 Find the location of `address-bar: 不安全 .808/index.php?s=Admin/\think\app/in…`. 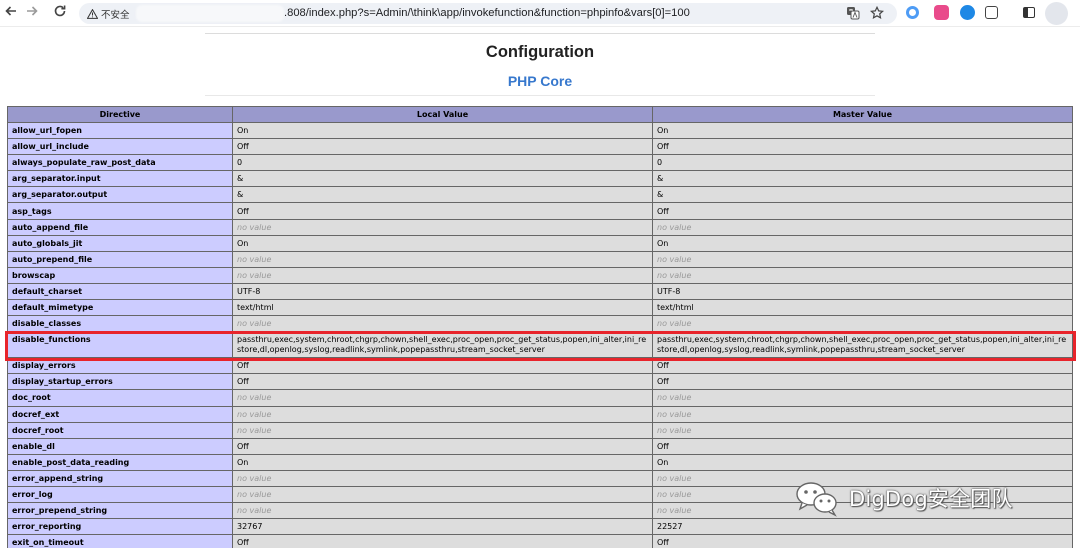

address-bar: 不安全 .808/index.php?s=Admin/\think\app/in… is located at coordinates (488, 13).